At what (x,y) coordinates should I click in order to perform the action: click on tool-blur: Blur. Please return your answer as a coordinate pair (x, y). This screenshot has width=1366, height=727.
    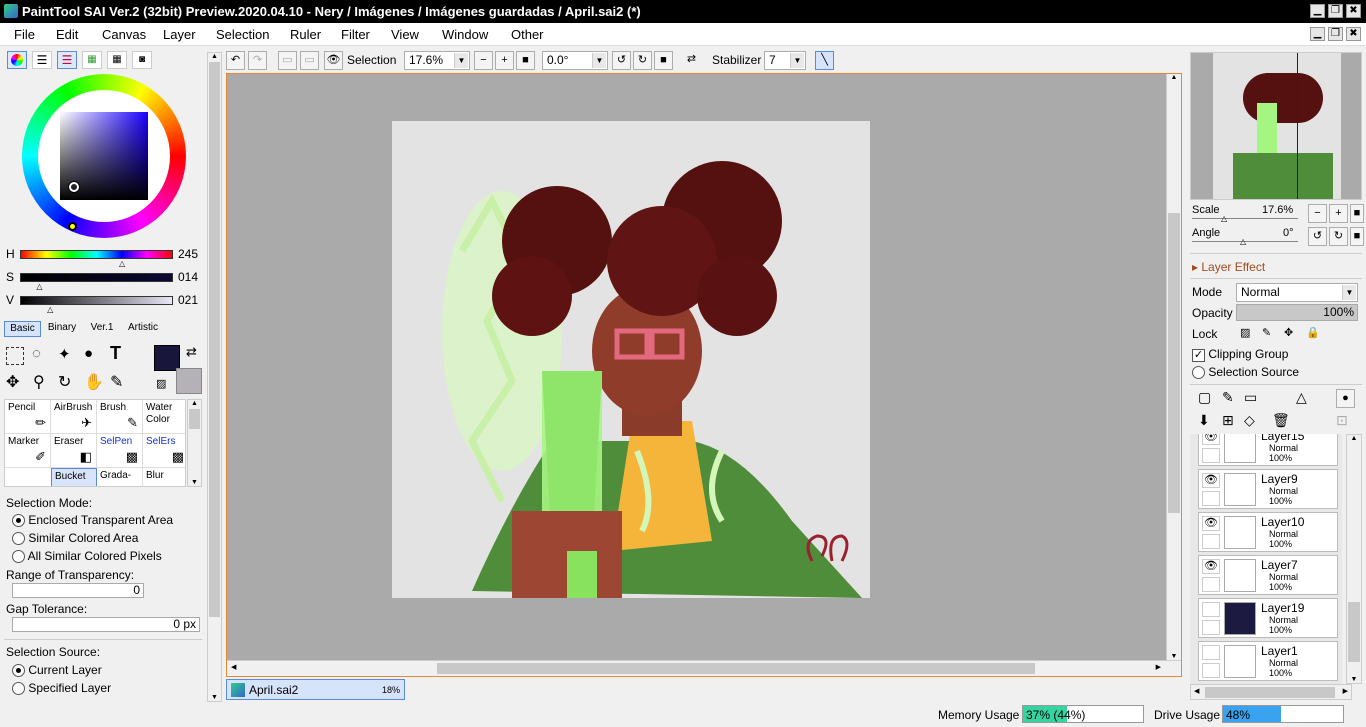
    Looking at the image, I should click on (164, 477).